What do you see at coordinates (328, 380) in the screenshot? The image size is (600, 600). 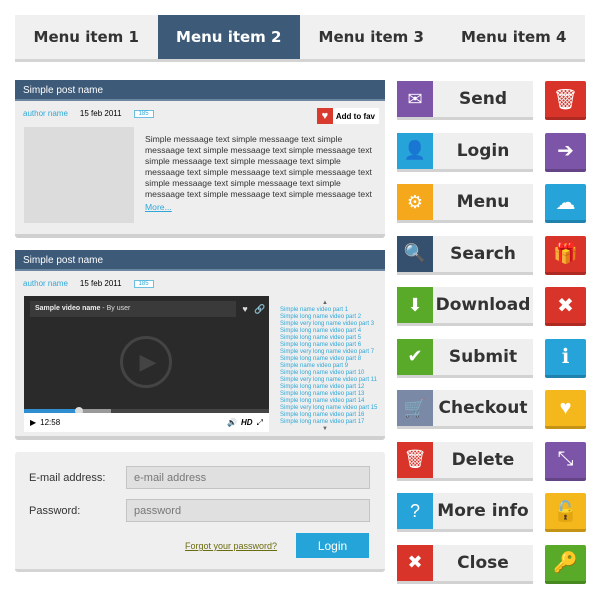 I see `playlist-item: Simple very long name video part 11` at bounding box center [328, 380].